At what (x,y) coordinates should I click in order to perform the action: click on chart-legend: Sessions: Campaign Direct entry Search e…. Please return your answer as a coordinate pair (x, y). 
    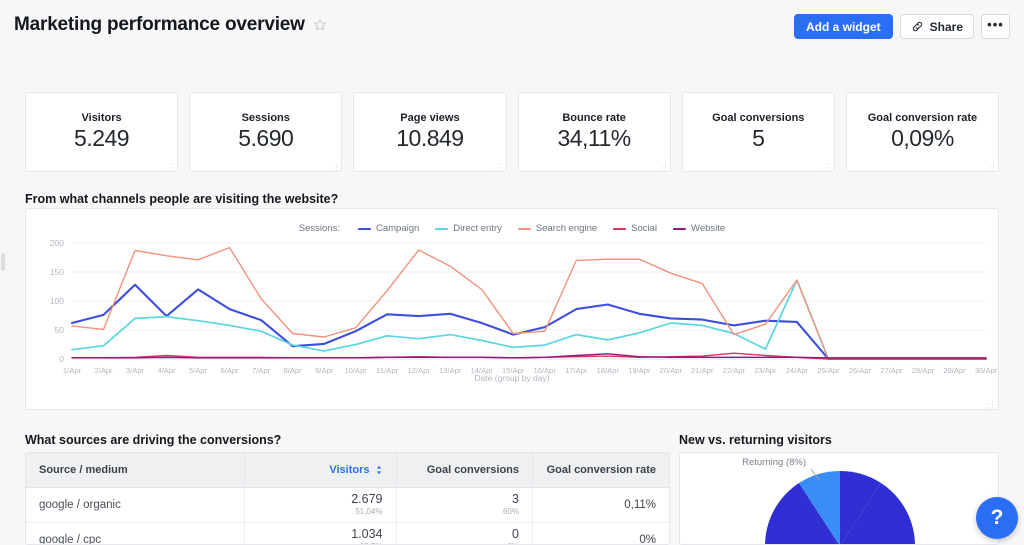
    Looking at the image, I should click on (512, 228).